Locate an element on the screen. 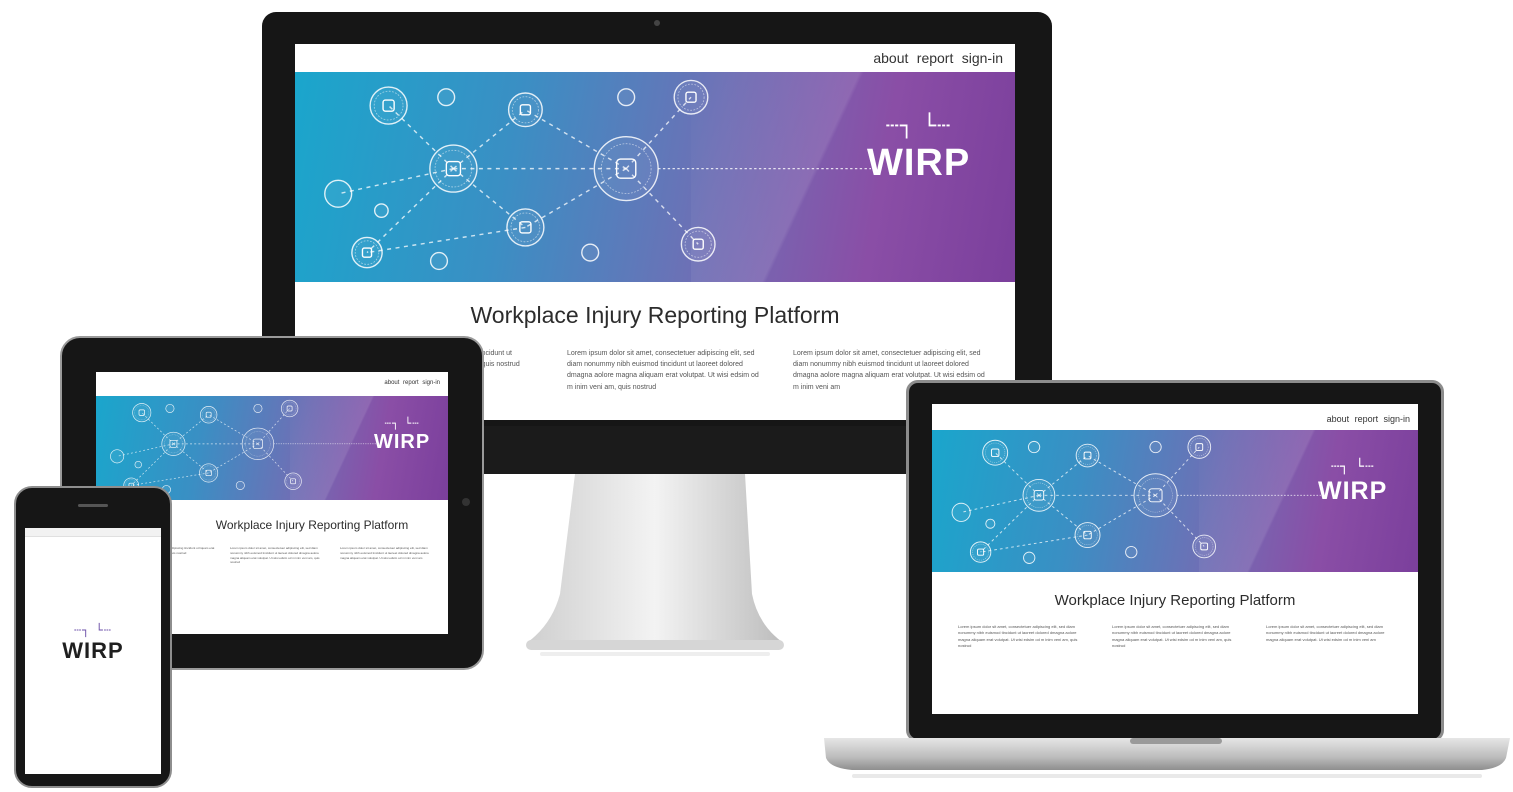 This screenshot has width=1513, height=792. phone-screen: ┄┐ └┄ WIRP is located at coordinates (93, 651).